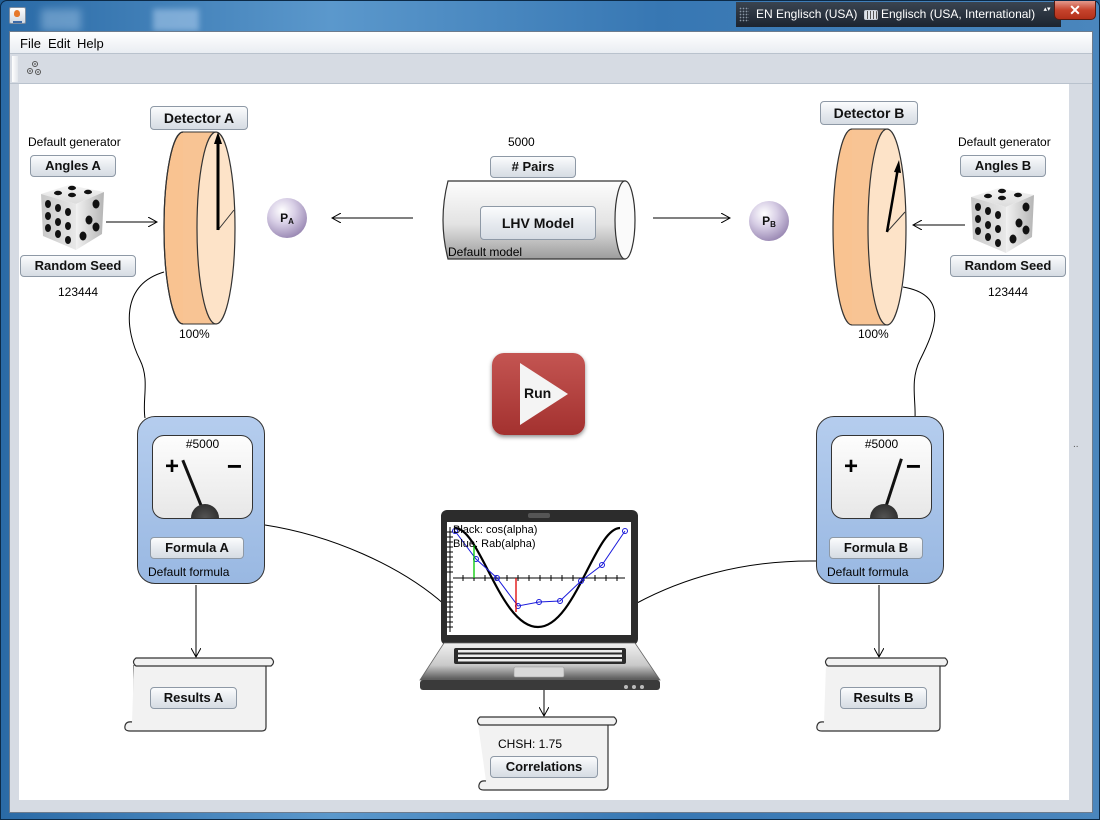 This screenshot has width=1100, height=820. I want to click on detector-b-button: Detector B, so click(869, 113).